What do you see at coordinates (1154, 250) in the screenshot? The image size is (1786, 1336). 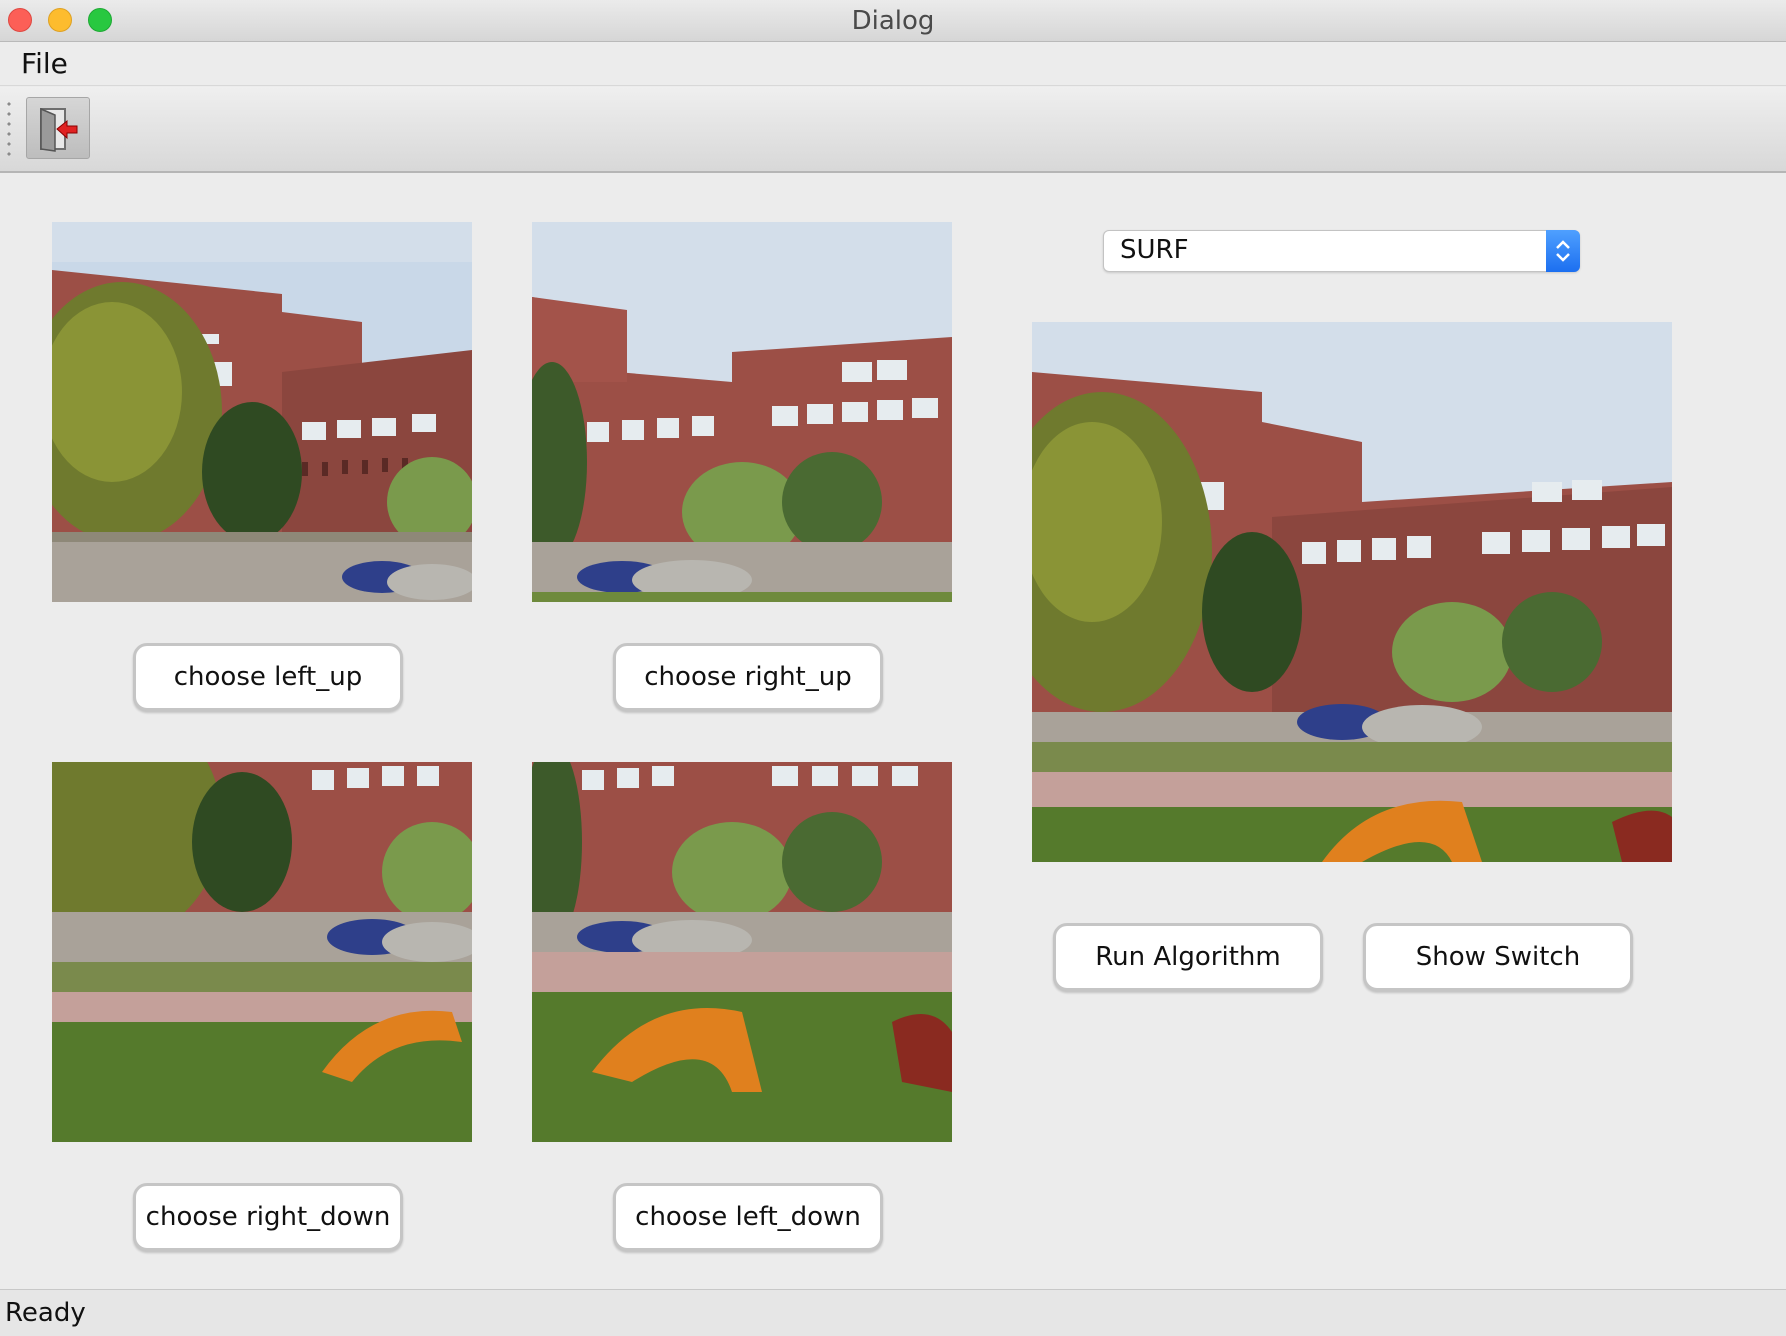 I see `algorithm-select-value: SURF` at bounding box center [1154, 250].